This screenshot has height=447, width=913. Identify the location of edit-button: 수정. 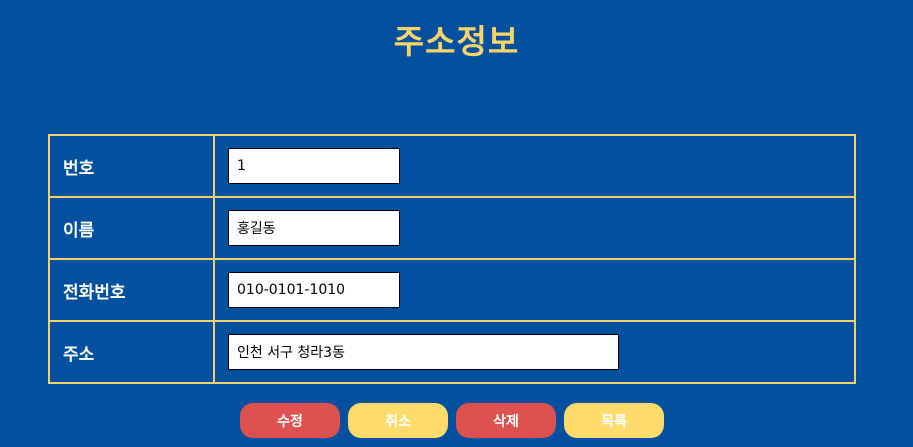
(290, 420).